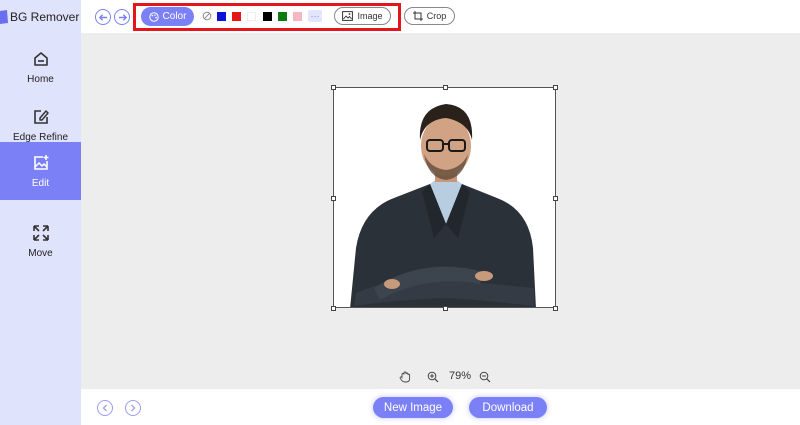 This screenshot has width=800, height=425. I want to click on image-button: Image, so click(362, 16).